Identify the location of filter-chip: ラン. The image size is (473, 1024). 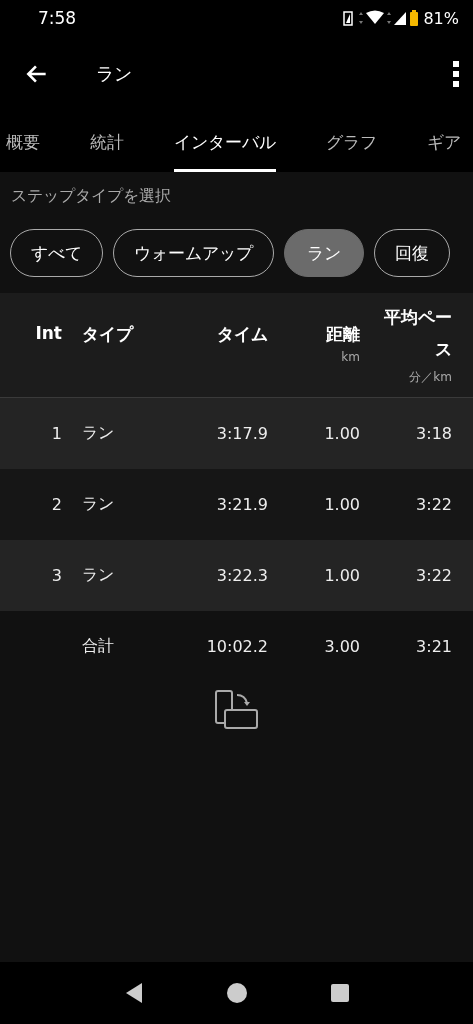
(324, 253).